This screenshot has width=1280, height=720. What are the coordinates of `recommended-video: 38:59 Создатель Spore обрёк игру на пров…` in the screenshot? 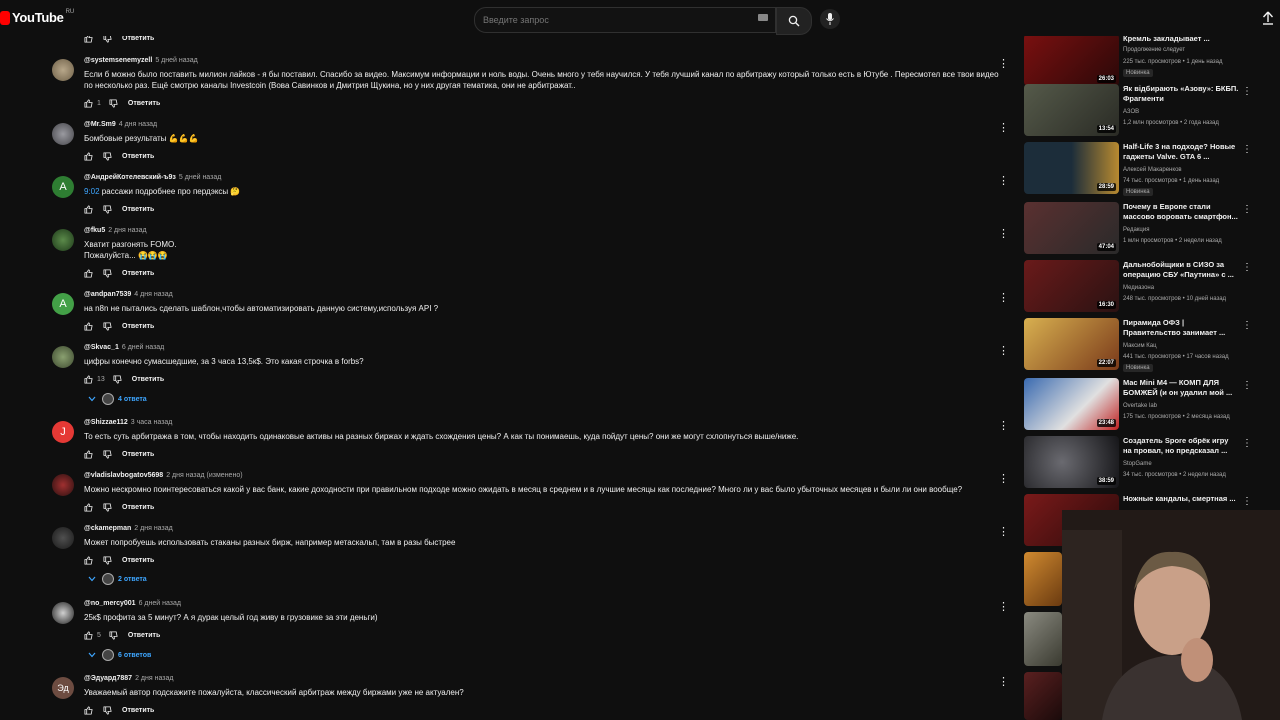 It's located at (1144, 465).